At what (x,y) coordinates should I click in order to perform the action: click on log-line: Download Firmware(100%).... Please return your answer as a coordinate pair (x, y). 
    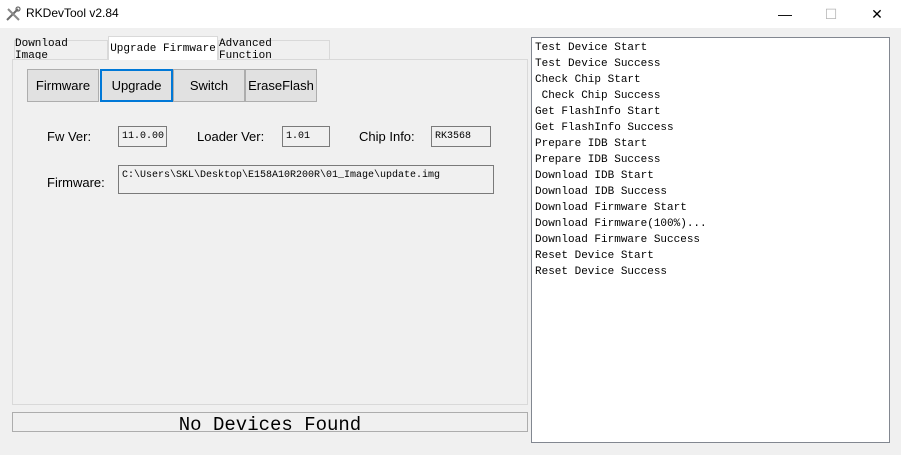
    Looking at the image, I should click on (621, 224).